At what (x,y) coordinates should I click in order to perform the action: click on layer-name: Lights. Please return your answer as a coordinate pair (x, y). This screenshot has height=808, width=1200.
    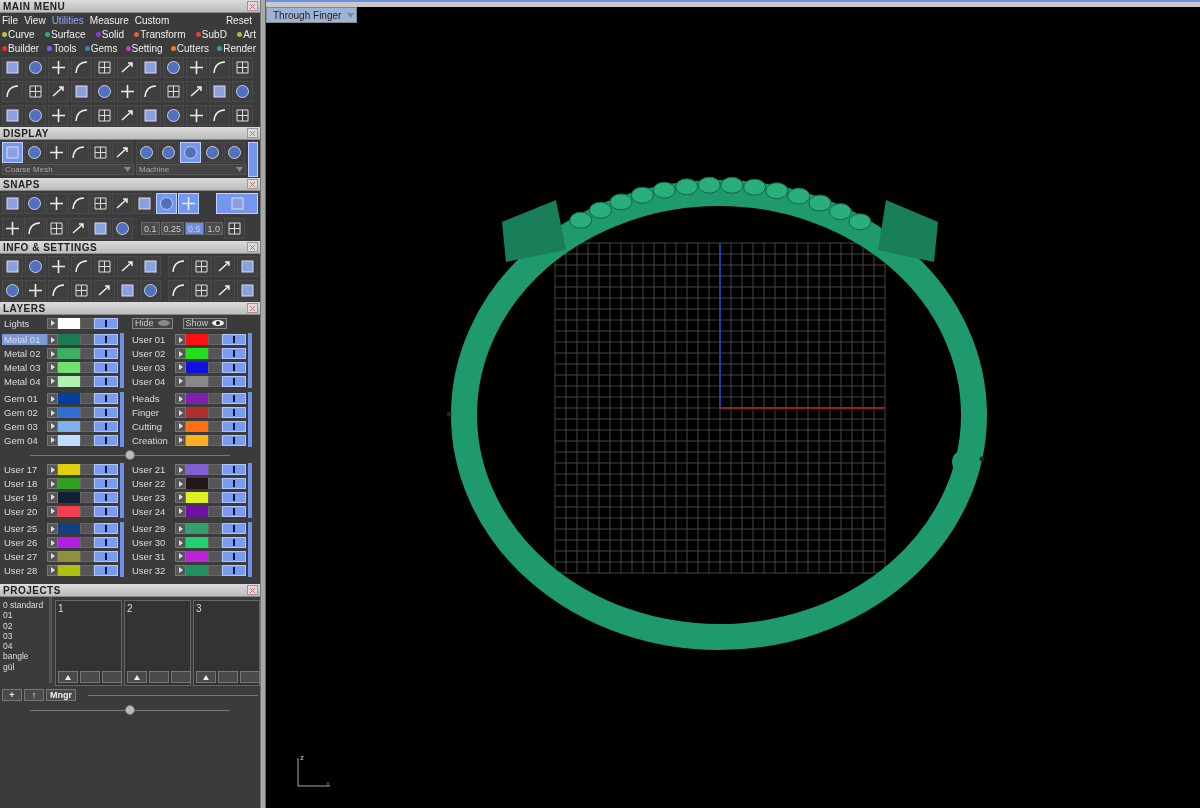
    Looking at the image, I should click on (24, 323).